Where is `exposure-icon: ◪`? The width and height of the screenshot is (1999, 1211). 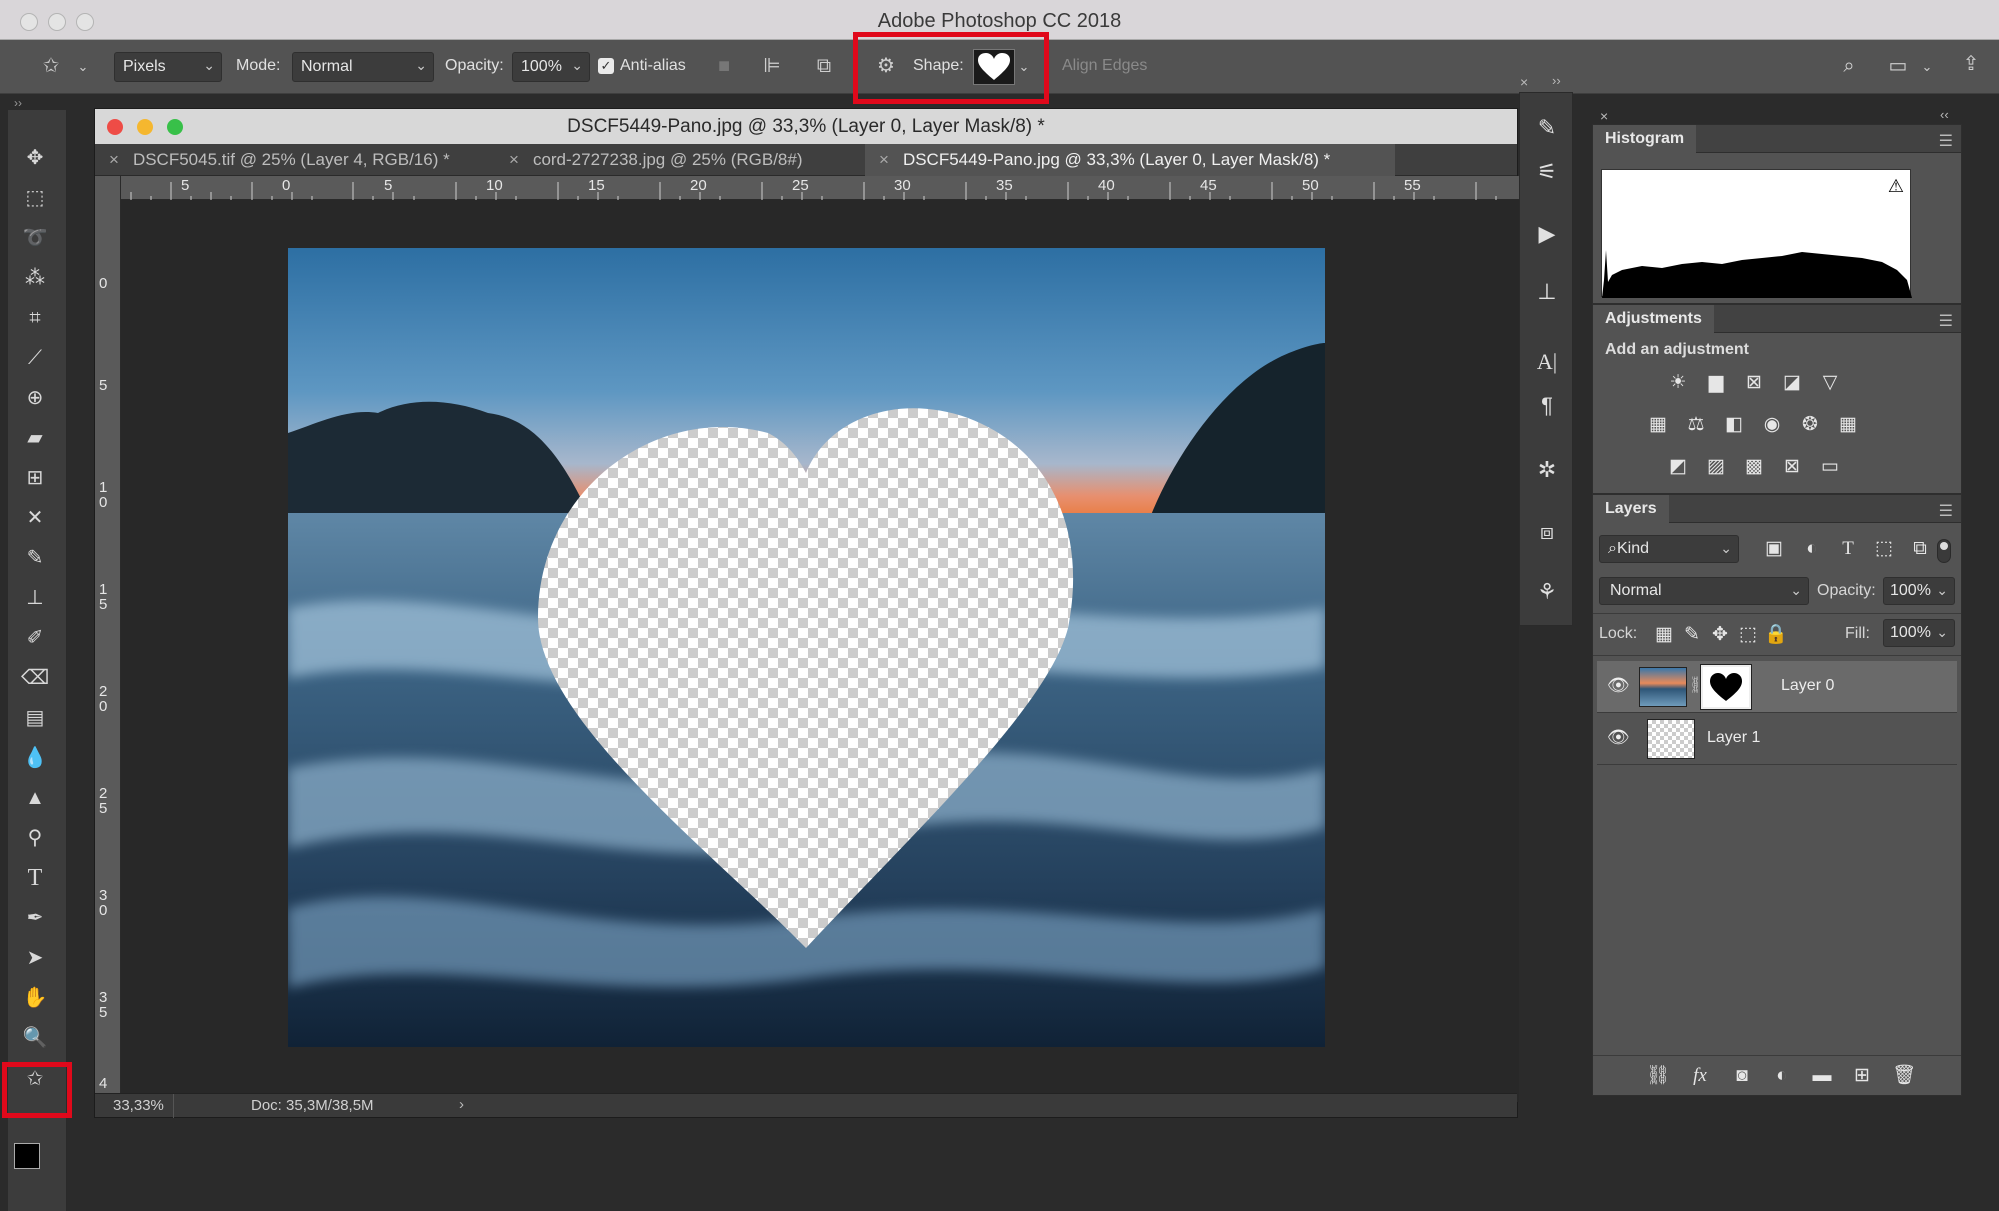 exposure-icon: ◪ is located at coordinates (1792, 383).